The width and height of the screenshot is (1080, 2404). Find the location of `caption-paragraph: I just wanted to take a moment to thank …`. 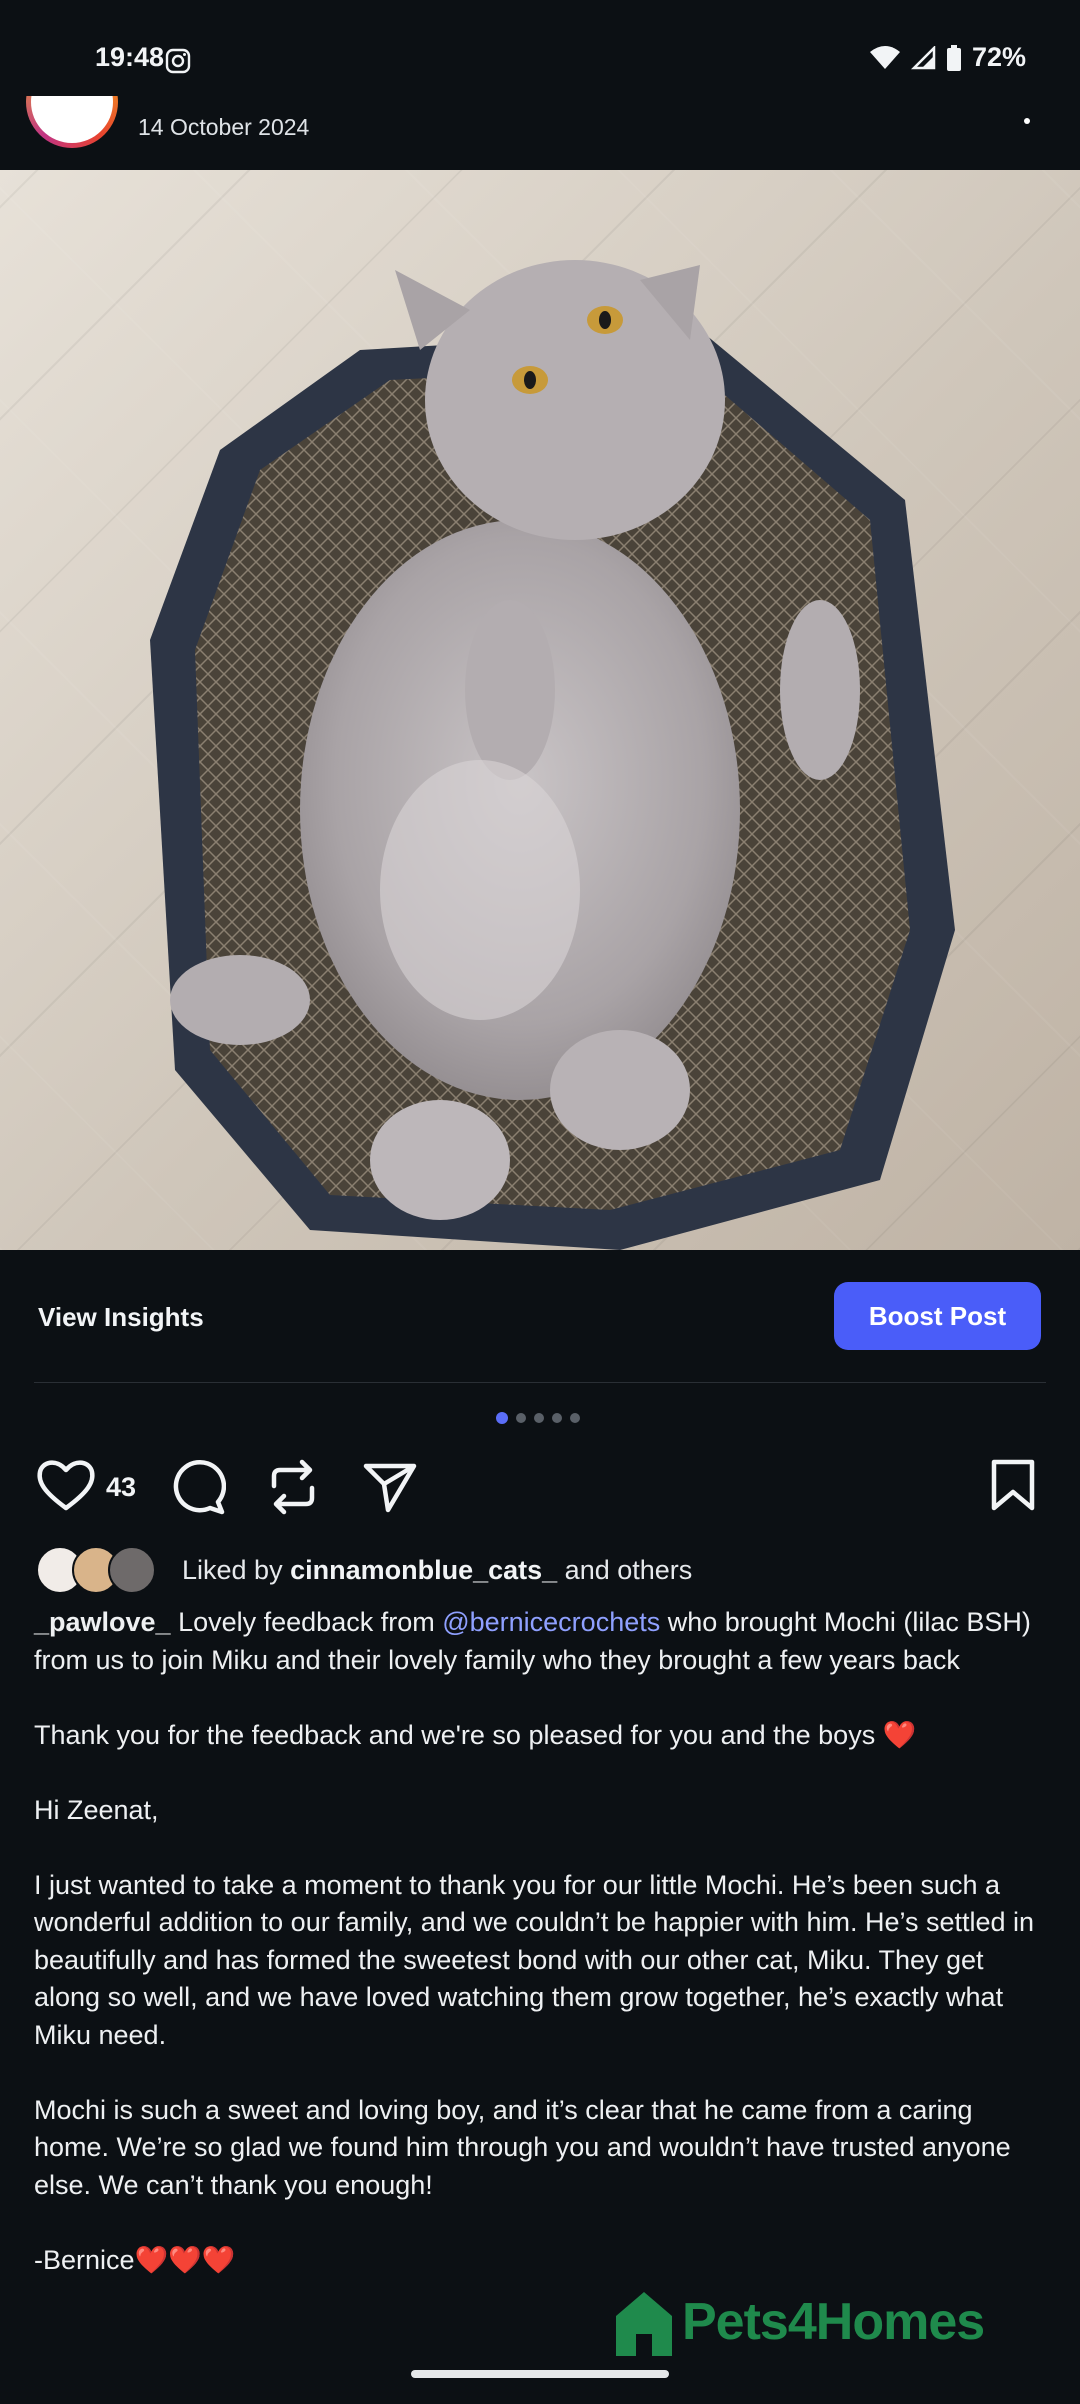

caption-paragraph: I just wanted to take a moment to thank … is located at coordinates (534, 1959).